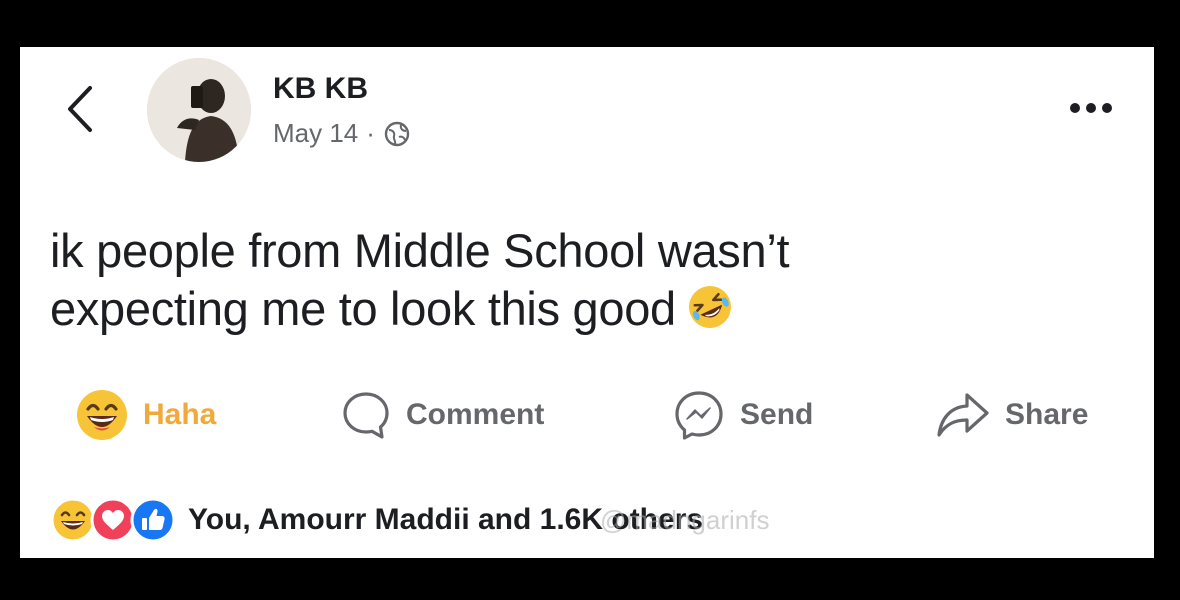  Describe the element at coordinates (113, 520) in the screenshot. I see `reaction-icons` at that location.